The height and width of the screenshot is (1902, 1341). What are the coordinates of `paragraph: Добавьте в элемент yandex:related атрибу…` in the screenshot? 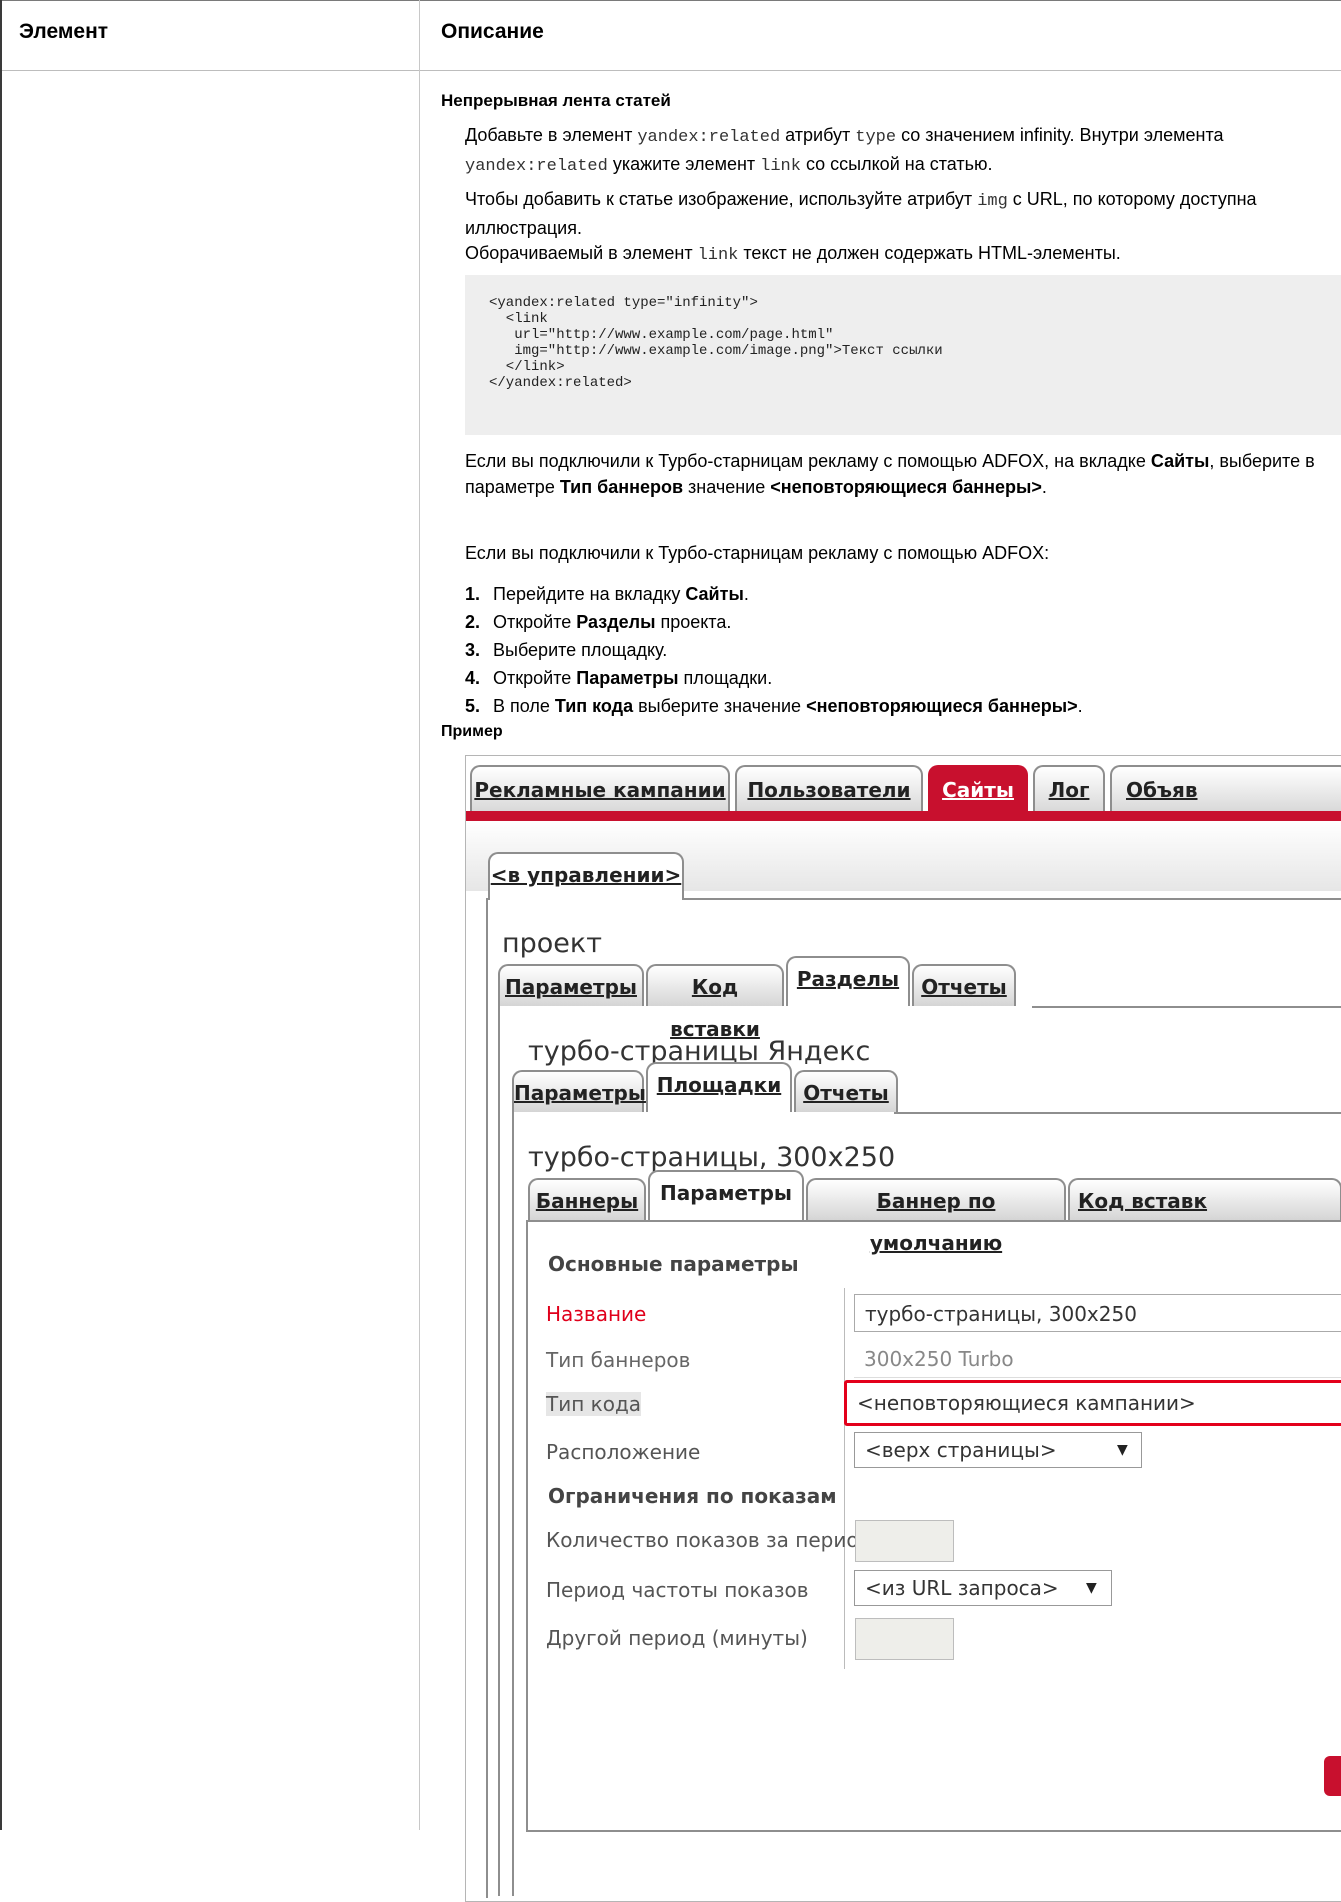 It's located at (844, 150).